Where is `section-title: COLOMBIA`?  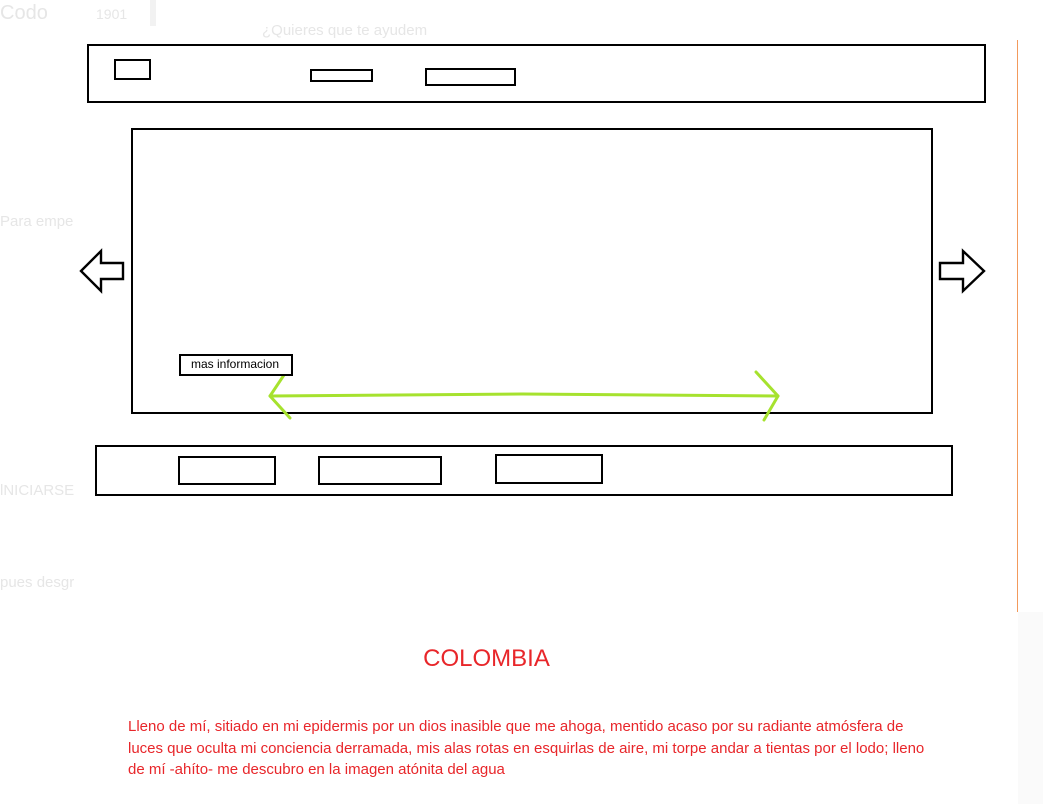 section-title: COLOMBIA is located at coordinates (486, 658).